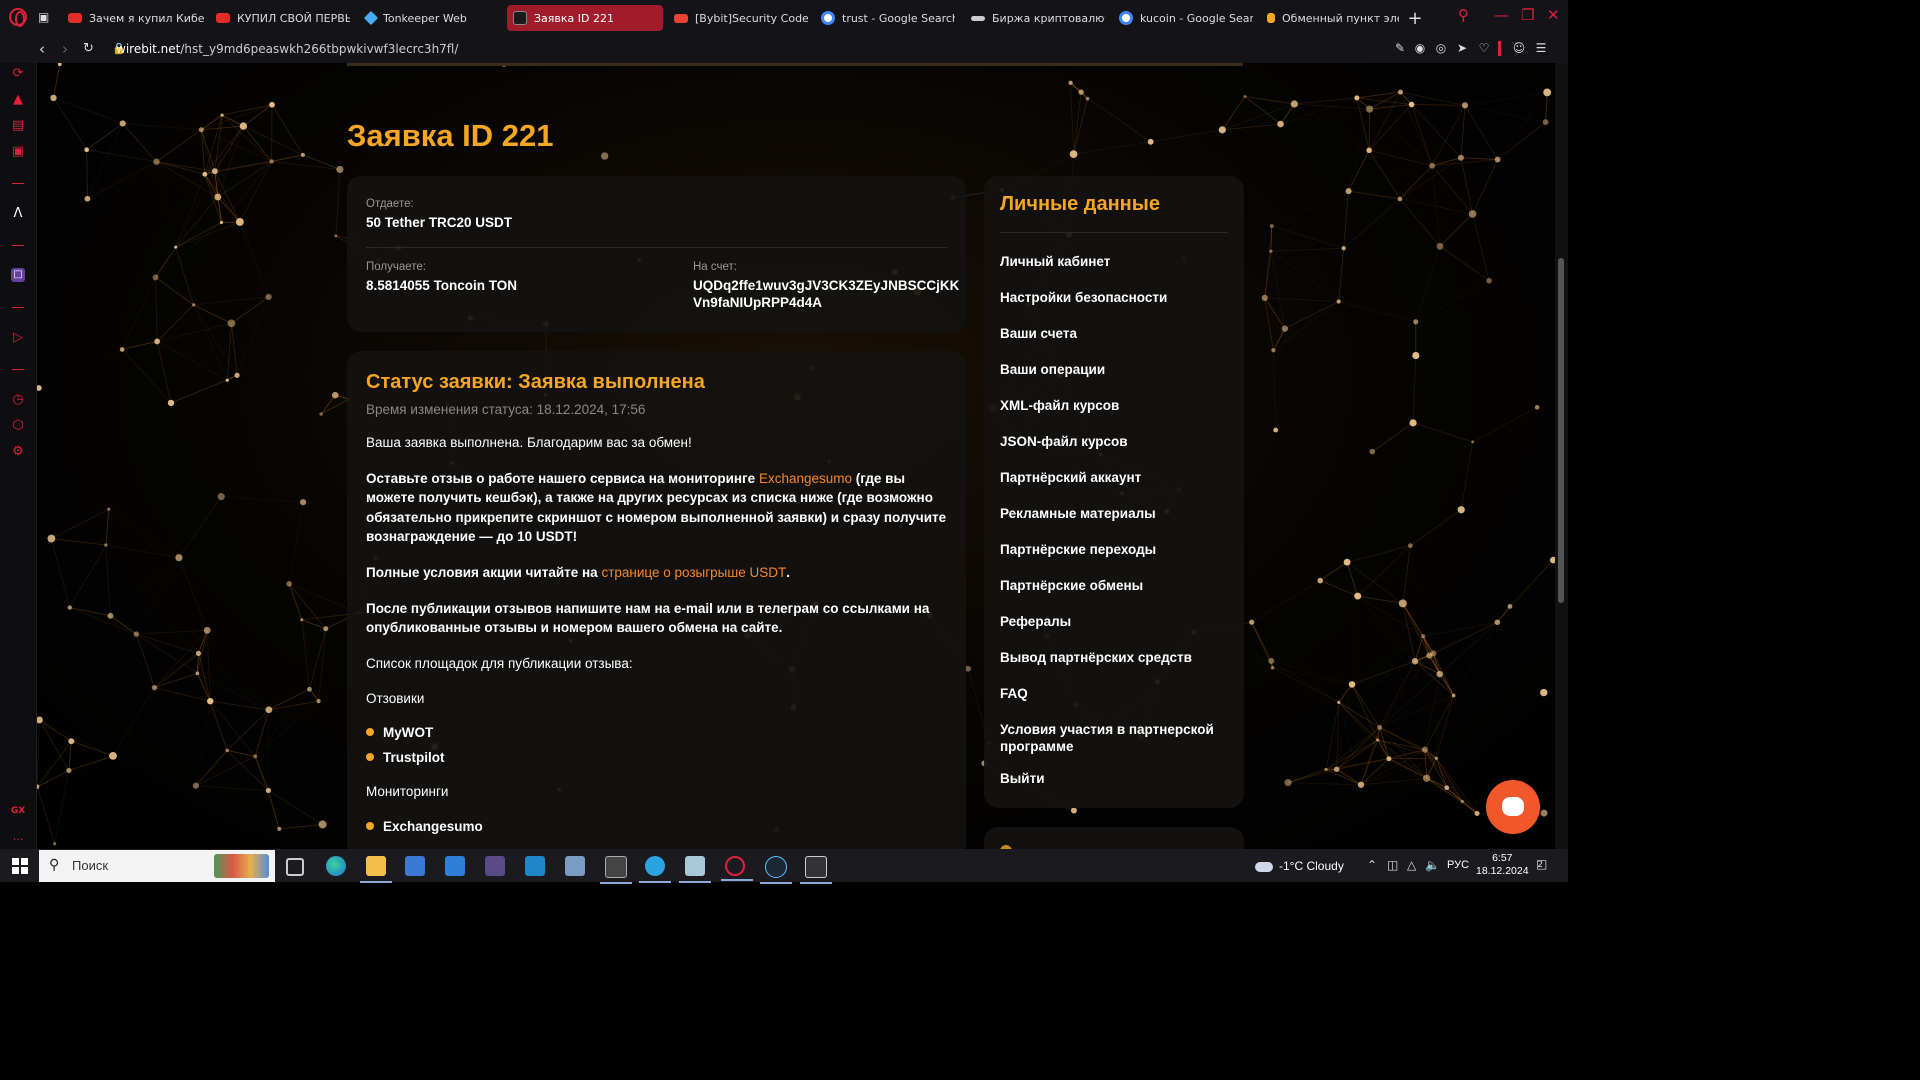  What do you see at coordinates (585, 18) in the screenshot?
I see `tab-4-active: Заявка ID 221` at bounding box center [585, 18].